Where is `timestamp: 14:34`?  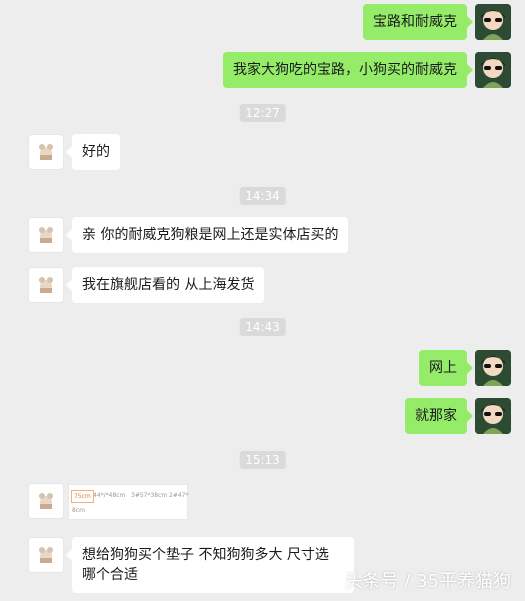
timestamp: 14:34 is located at coordinates (262, 196).